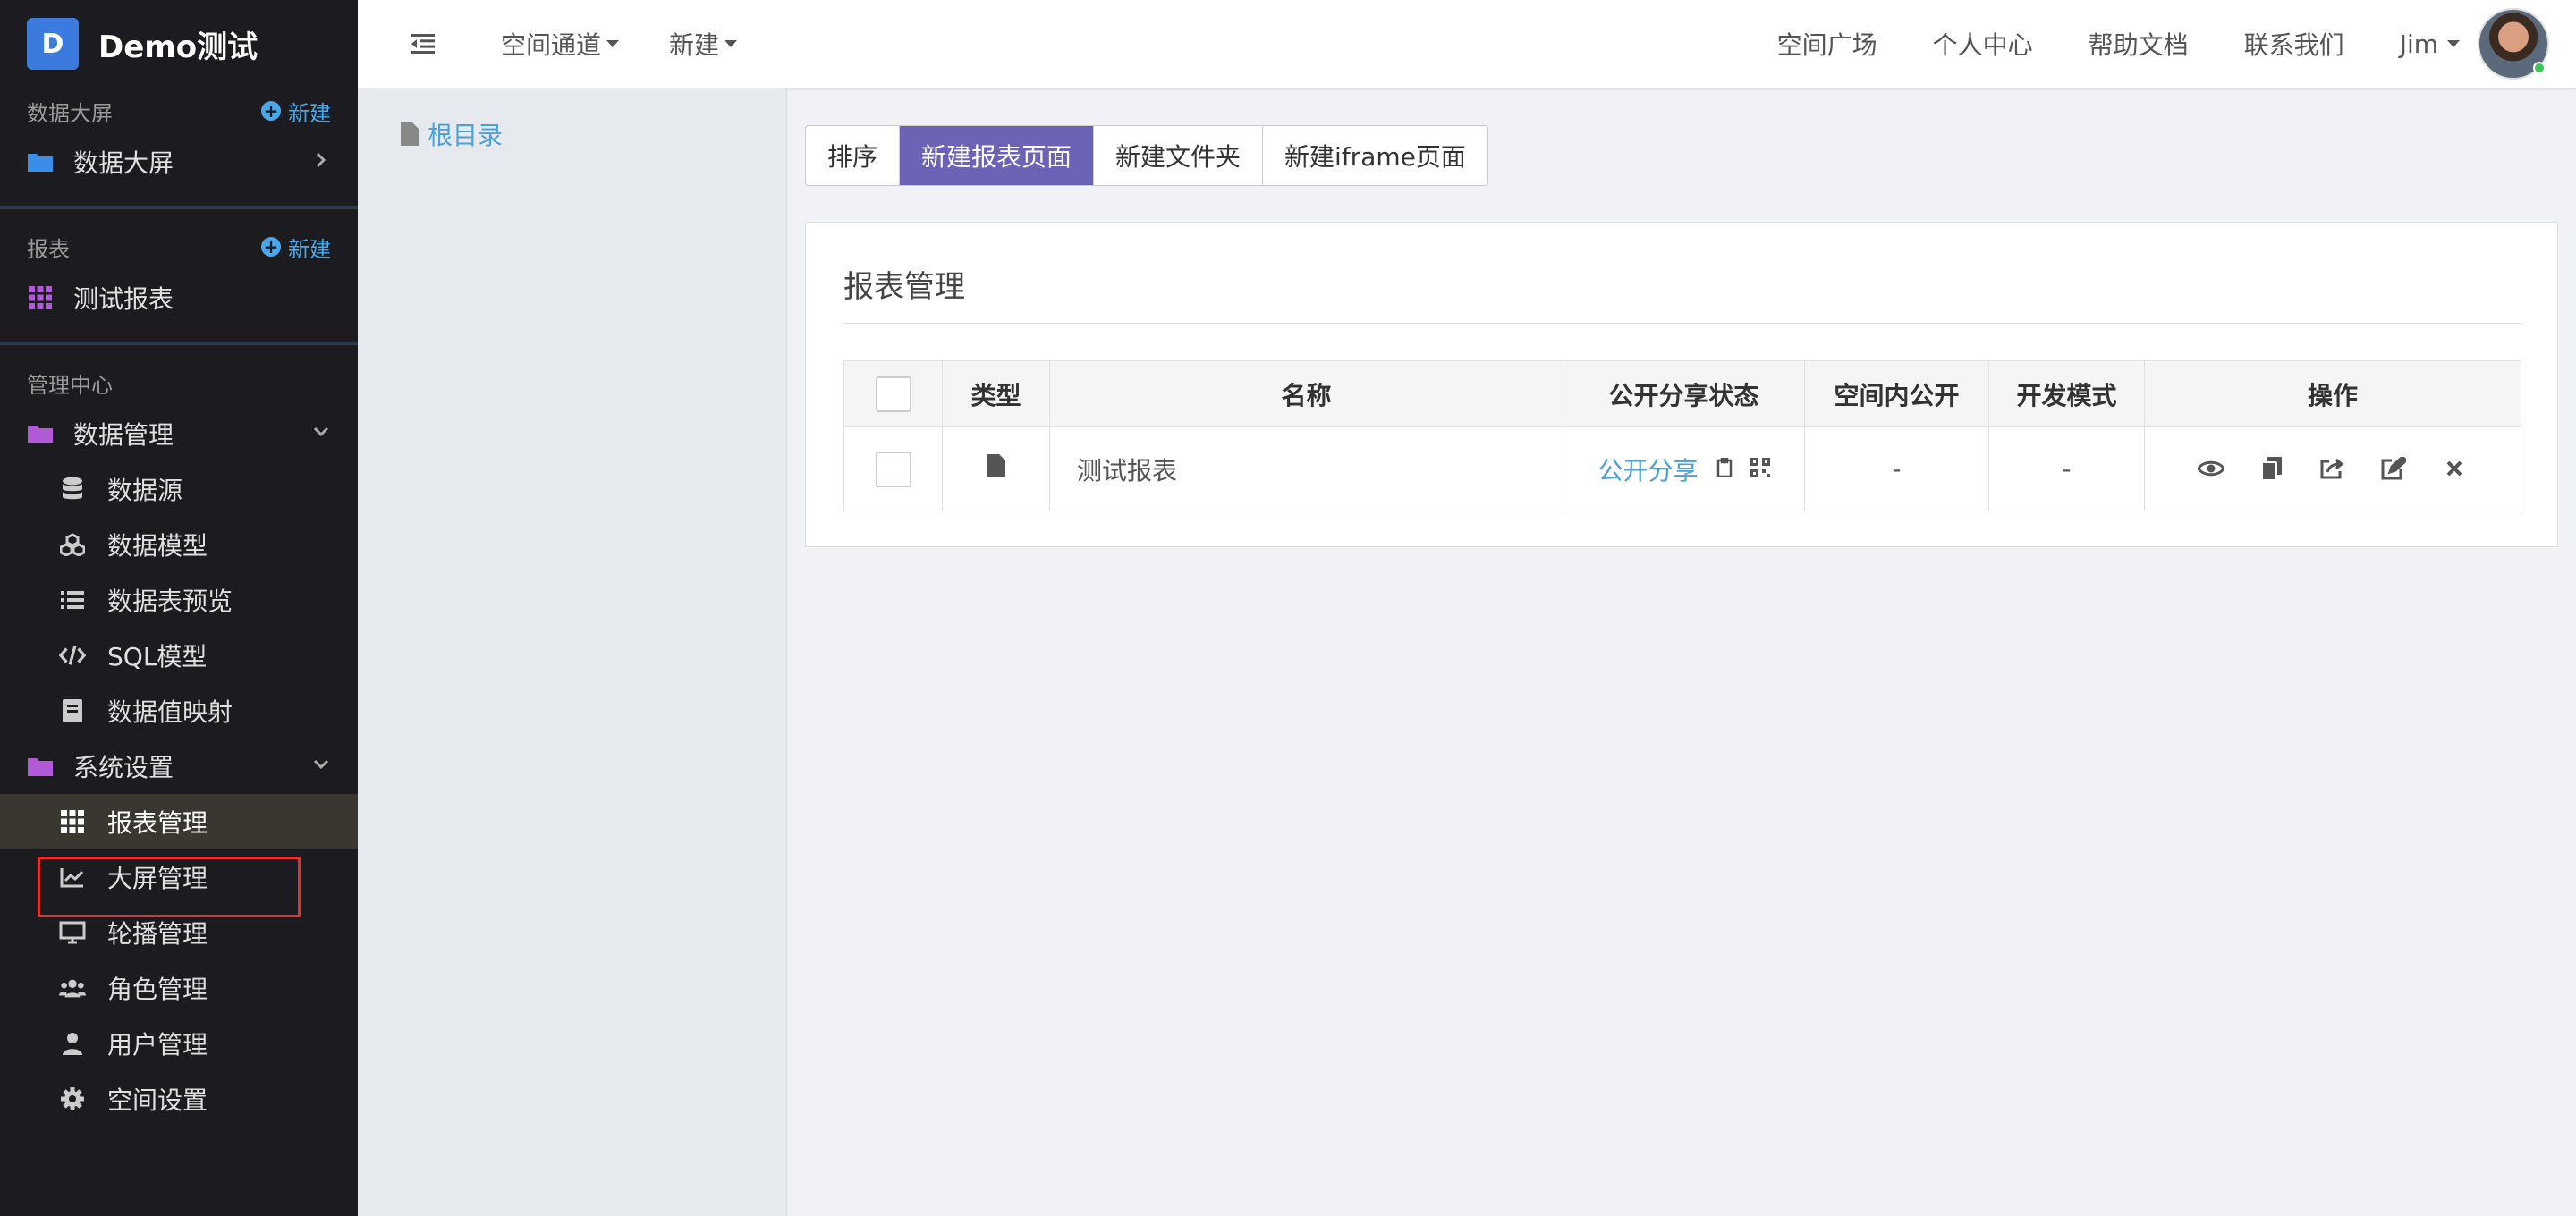 This screenshot has width=2576, height=1216. Describe the element at coordinates (179, 600) in the screenshot. I see `sidebar-item-table-preview: 数据表预览` at that location.